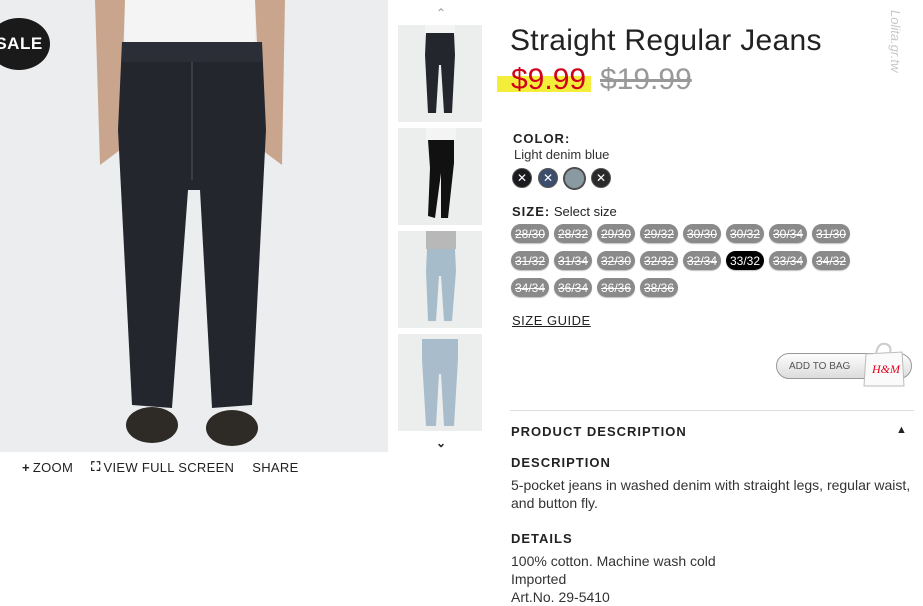  Describe the element at coordinates (601, 178) in the screenshot. I see `swatch-black-2: ✕` at that location.